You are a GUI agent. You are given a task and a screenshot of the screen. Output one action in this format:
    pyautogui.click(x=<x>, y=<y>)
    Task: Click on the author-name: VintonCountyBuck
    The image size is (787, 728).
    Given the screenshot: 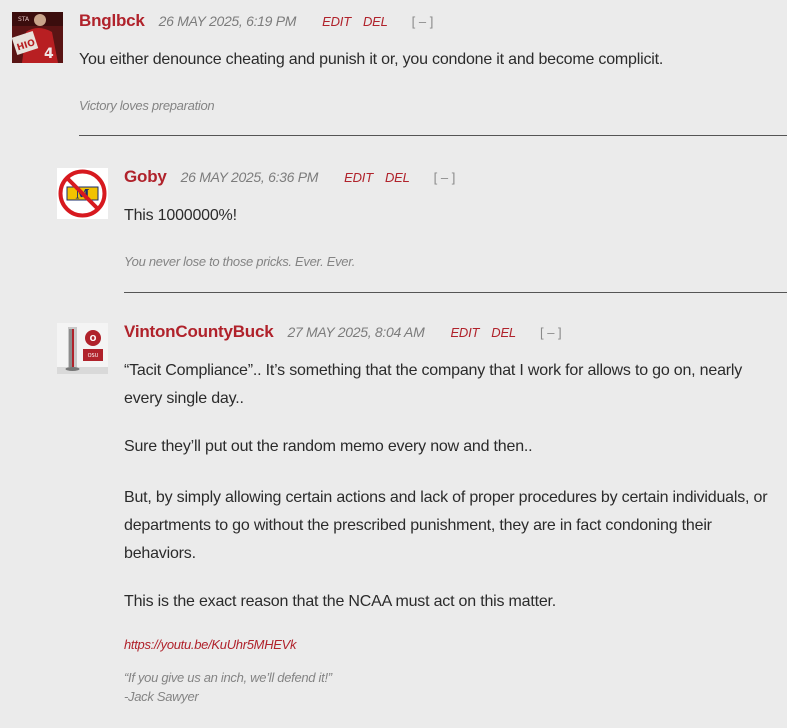 What is the action you would take?
    pyautogui.click(x=199, y=332)
    